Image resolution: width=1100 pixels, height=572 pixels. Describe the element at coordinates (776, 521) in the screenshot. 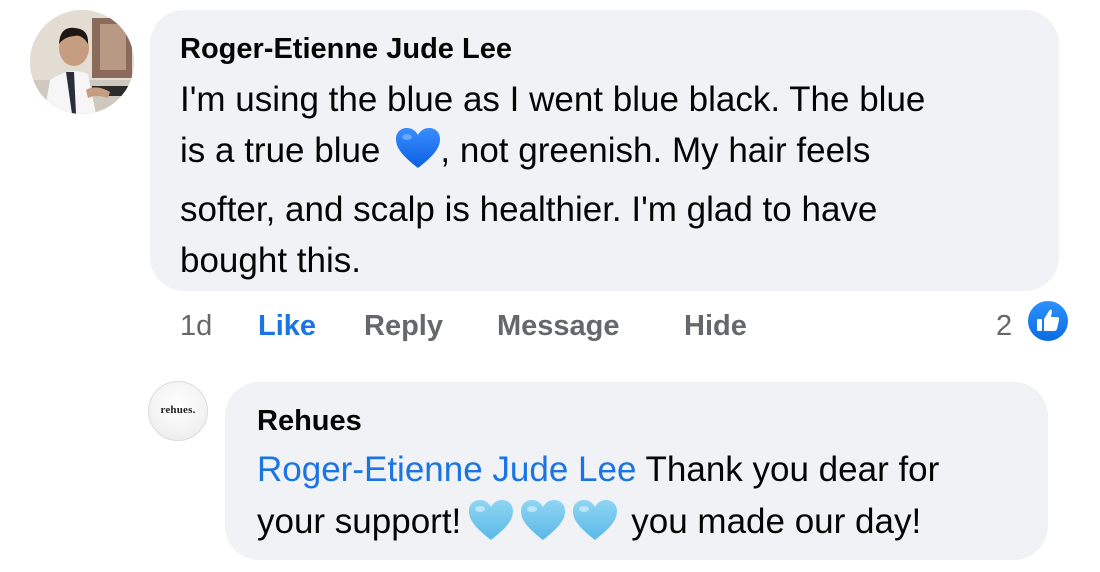

I see `reply-text-segment: you made our day!` at that location.